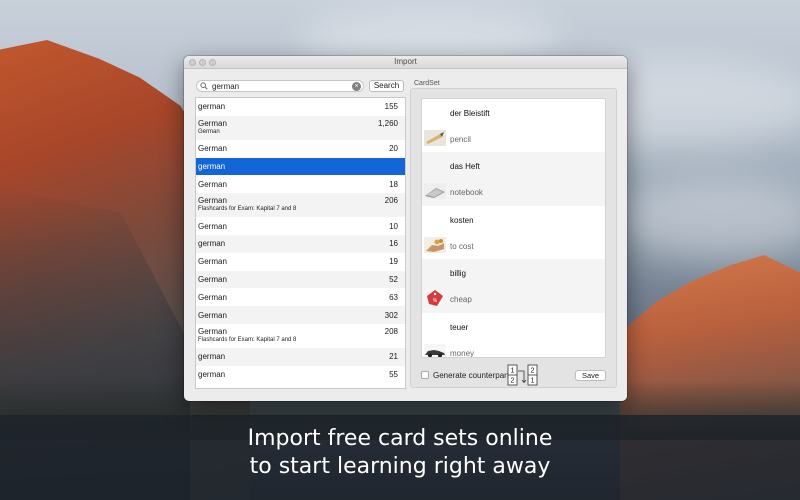 The width and height of the screenshot is (800, 500). What do you see at coordinates (471, 375) in the screenshot?
I see `generate-counterpart-label: Generate counterpart` at bounding box center [471, 375].